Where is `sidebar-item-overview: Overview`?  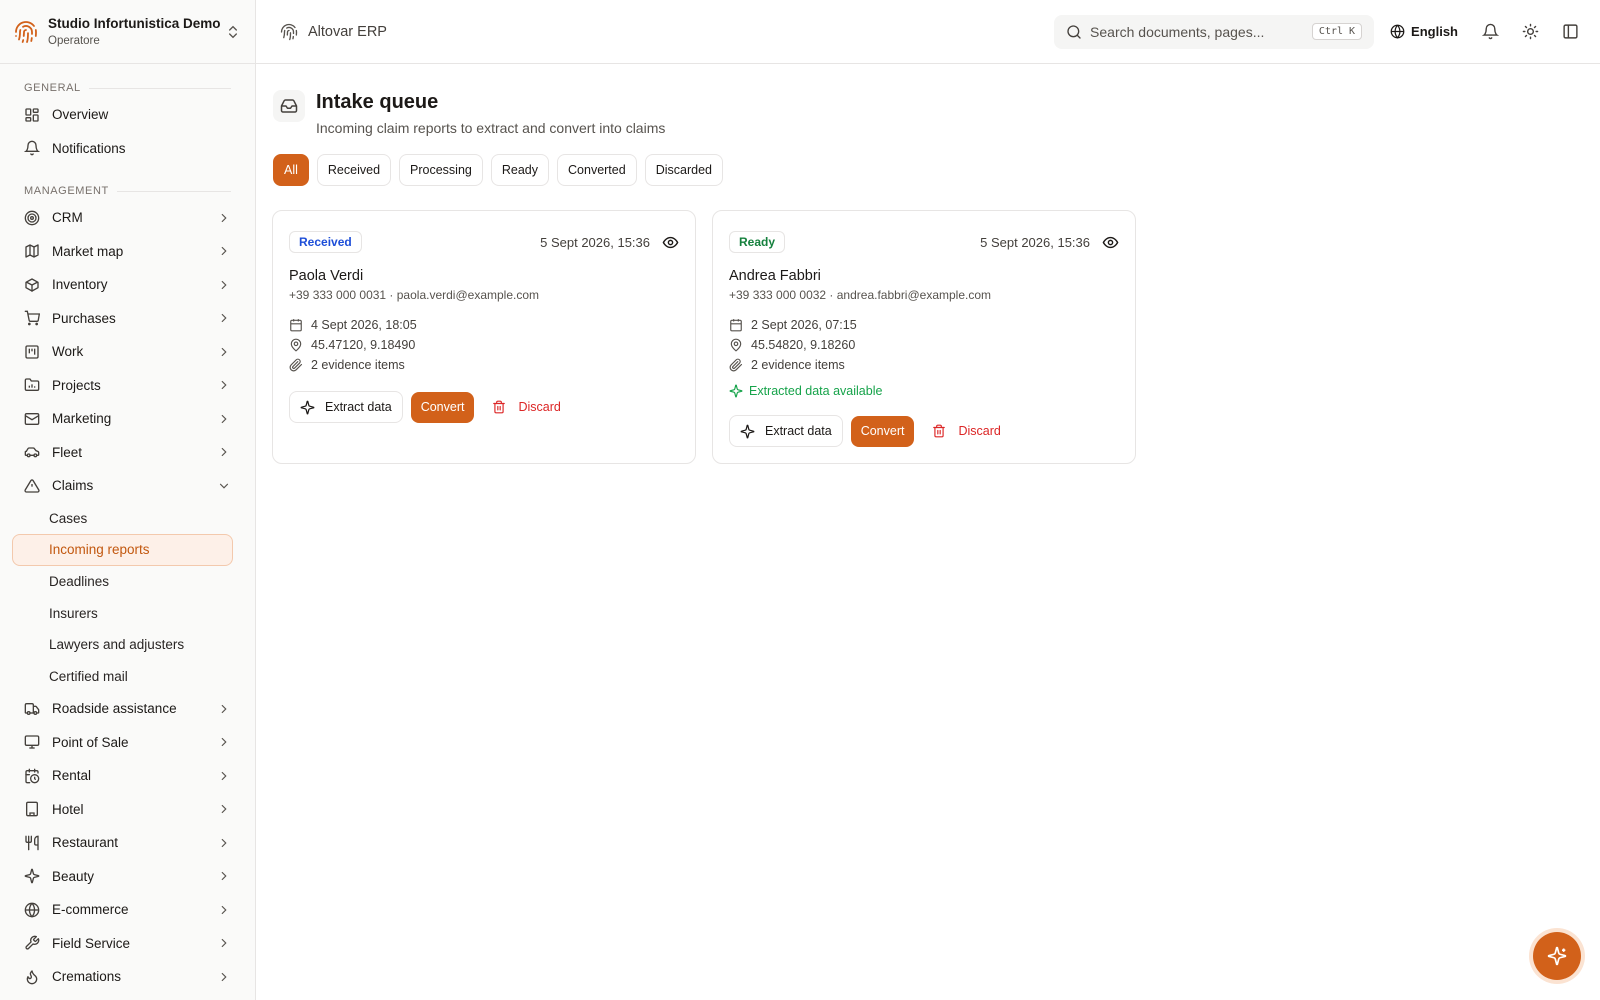 sidebar-item-overview: Overview is located at coordinates (127, 115).